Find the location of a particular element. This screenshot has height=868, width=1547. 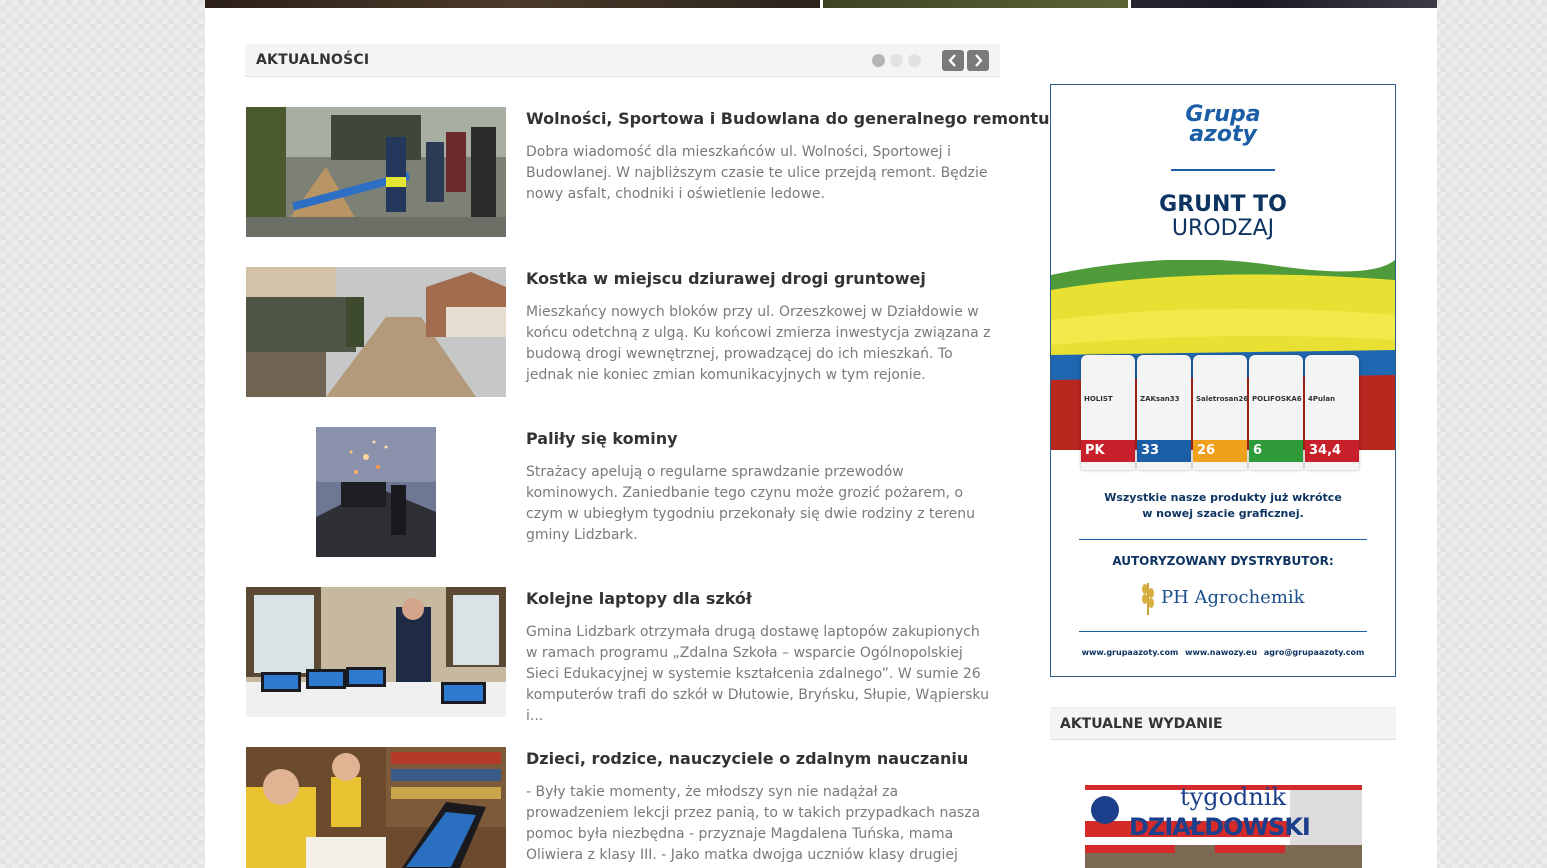

slider-prev-button is located at coordinates (953, 60).